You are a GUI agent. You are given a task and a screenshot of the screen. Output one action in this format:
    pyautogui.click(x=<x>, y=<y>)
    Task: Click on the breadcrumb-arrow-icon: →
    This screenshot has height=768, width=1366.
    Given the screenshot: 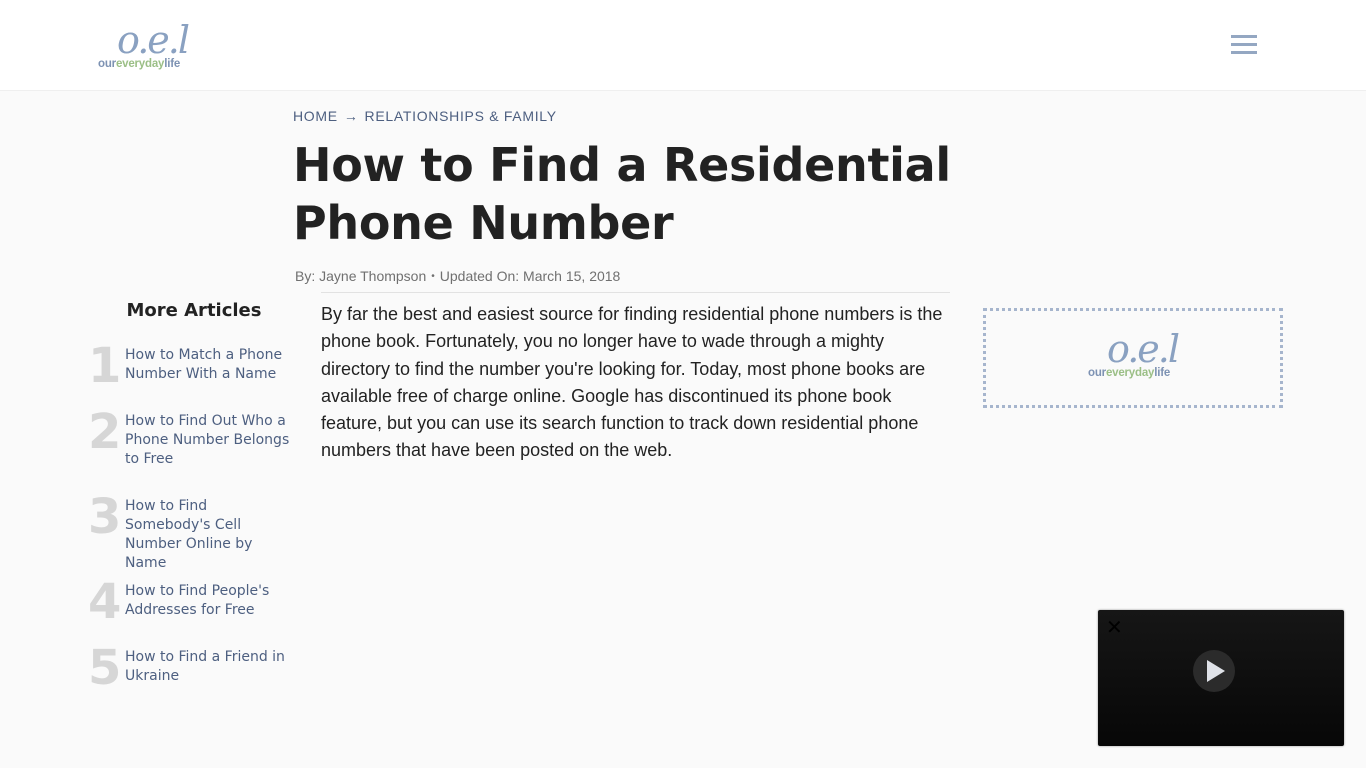 What is the action you would take?
    pyautogui.click(x=351, y=116)
    